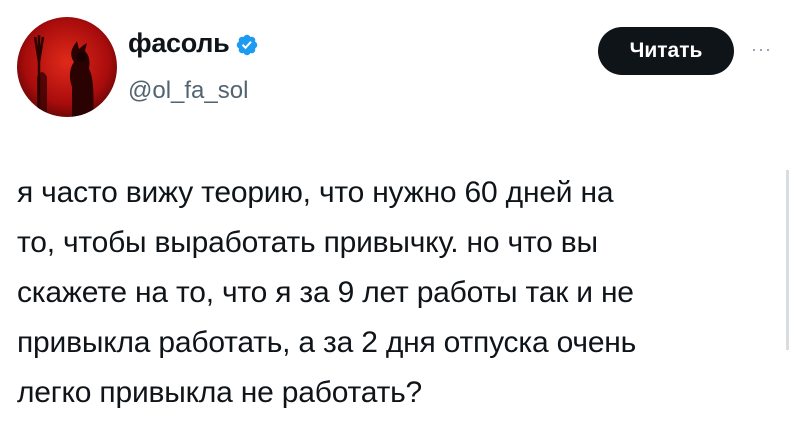 Image resolution: width=800 pixels, height=447 pixels. What do you see at coordinates (666, 51) in the screenshot?
I see `follow-button: Читать` at bounding box center [666, 51].